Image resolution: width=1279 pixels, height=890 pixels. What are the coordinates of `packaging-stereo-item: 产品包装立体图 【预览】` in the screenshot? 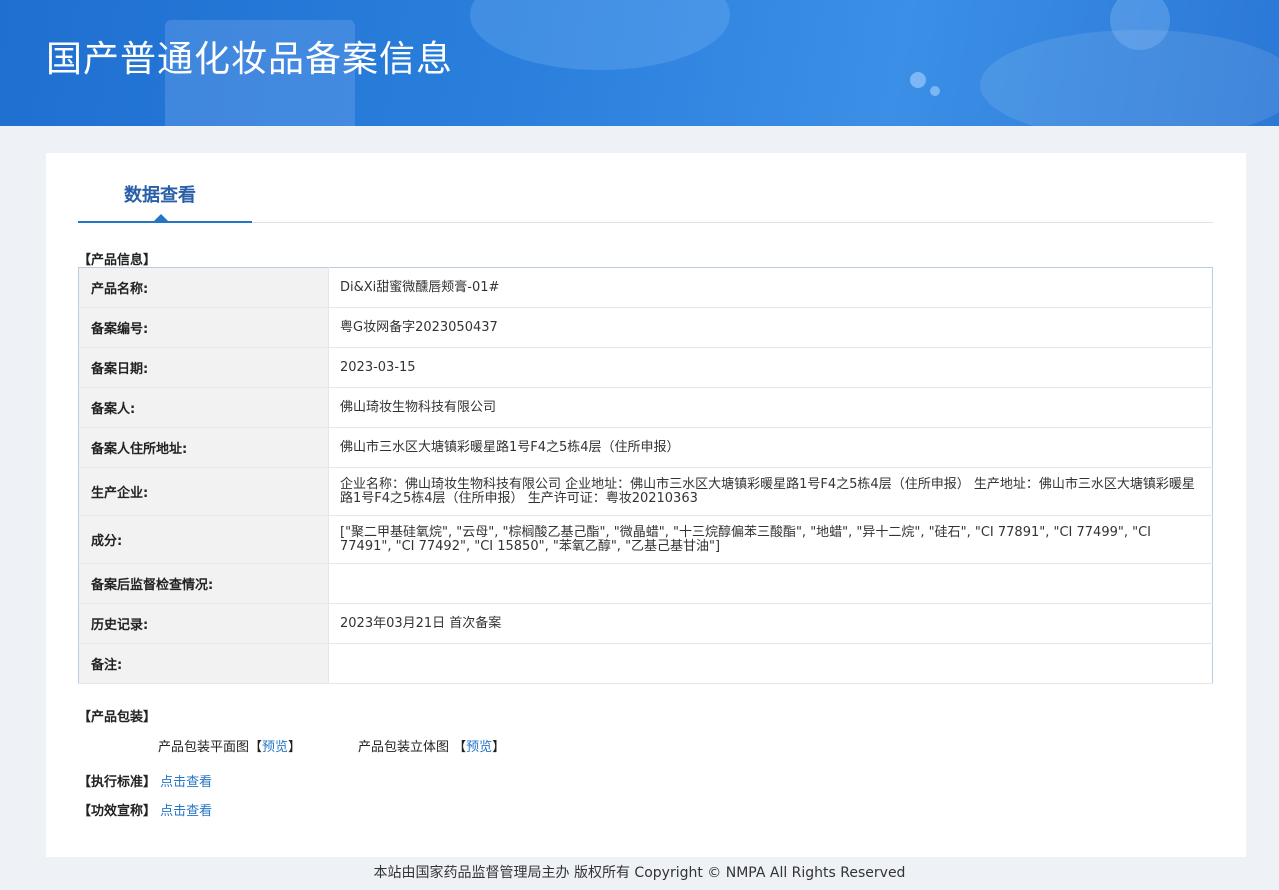 It's located at (431, 745).